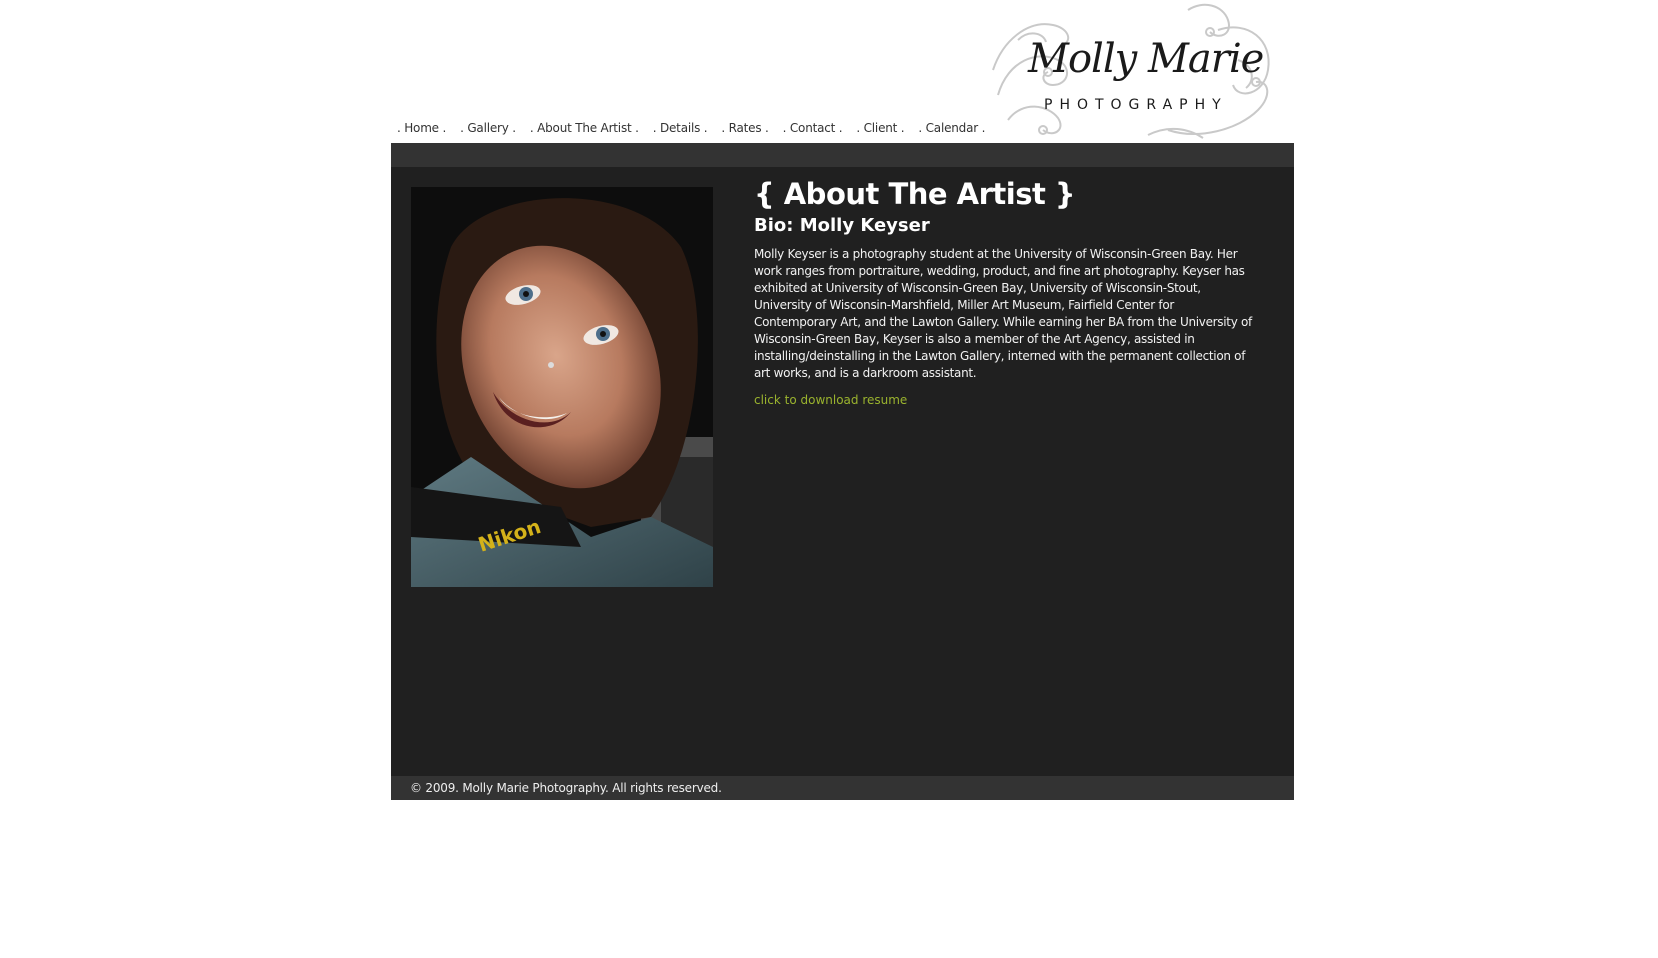  What do you see at coordinates (842, 155) in the screenshot?
I see `top-bar` at bounding box center [842, 155].